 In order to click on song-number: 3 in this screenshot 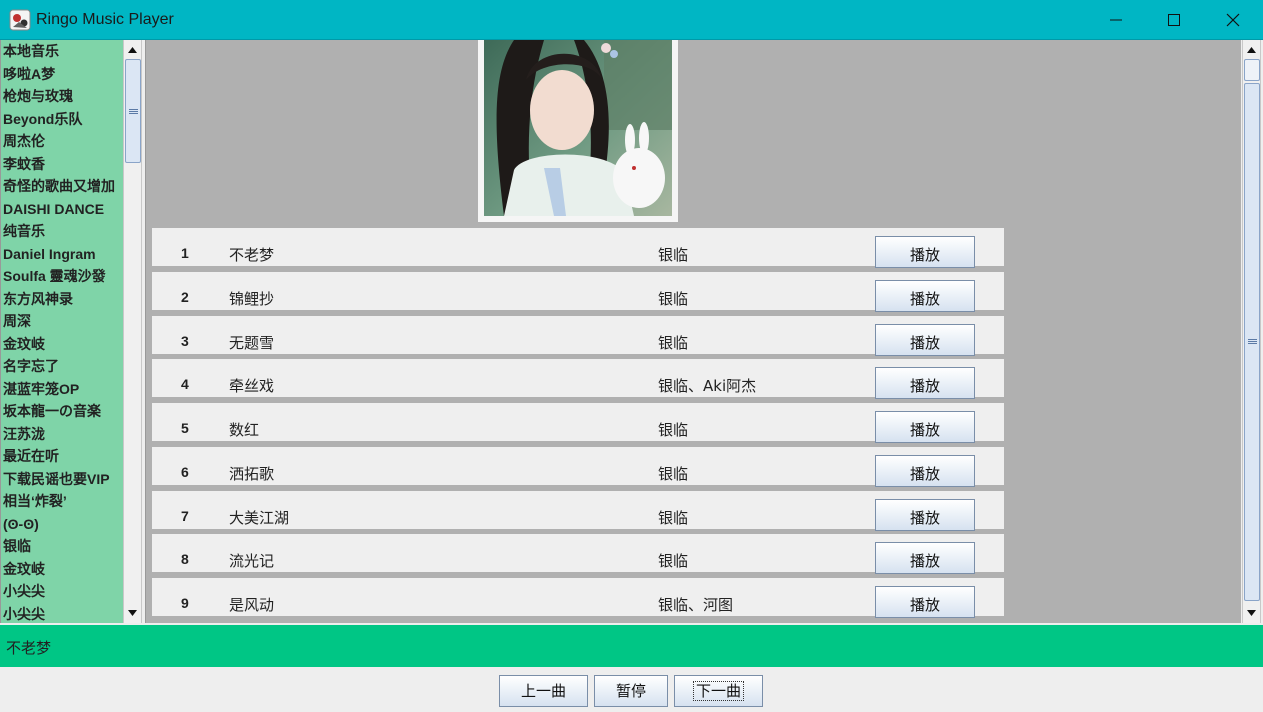, I will do `click(185, 341)`.